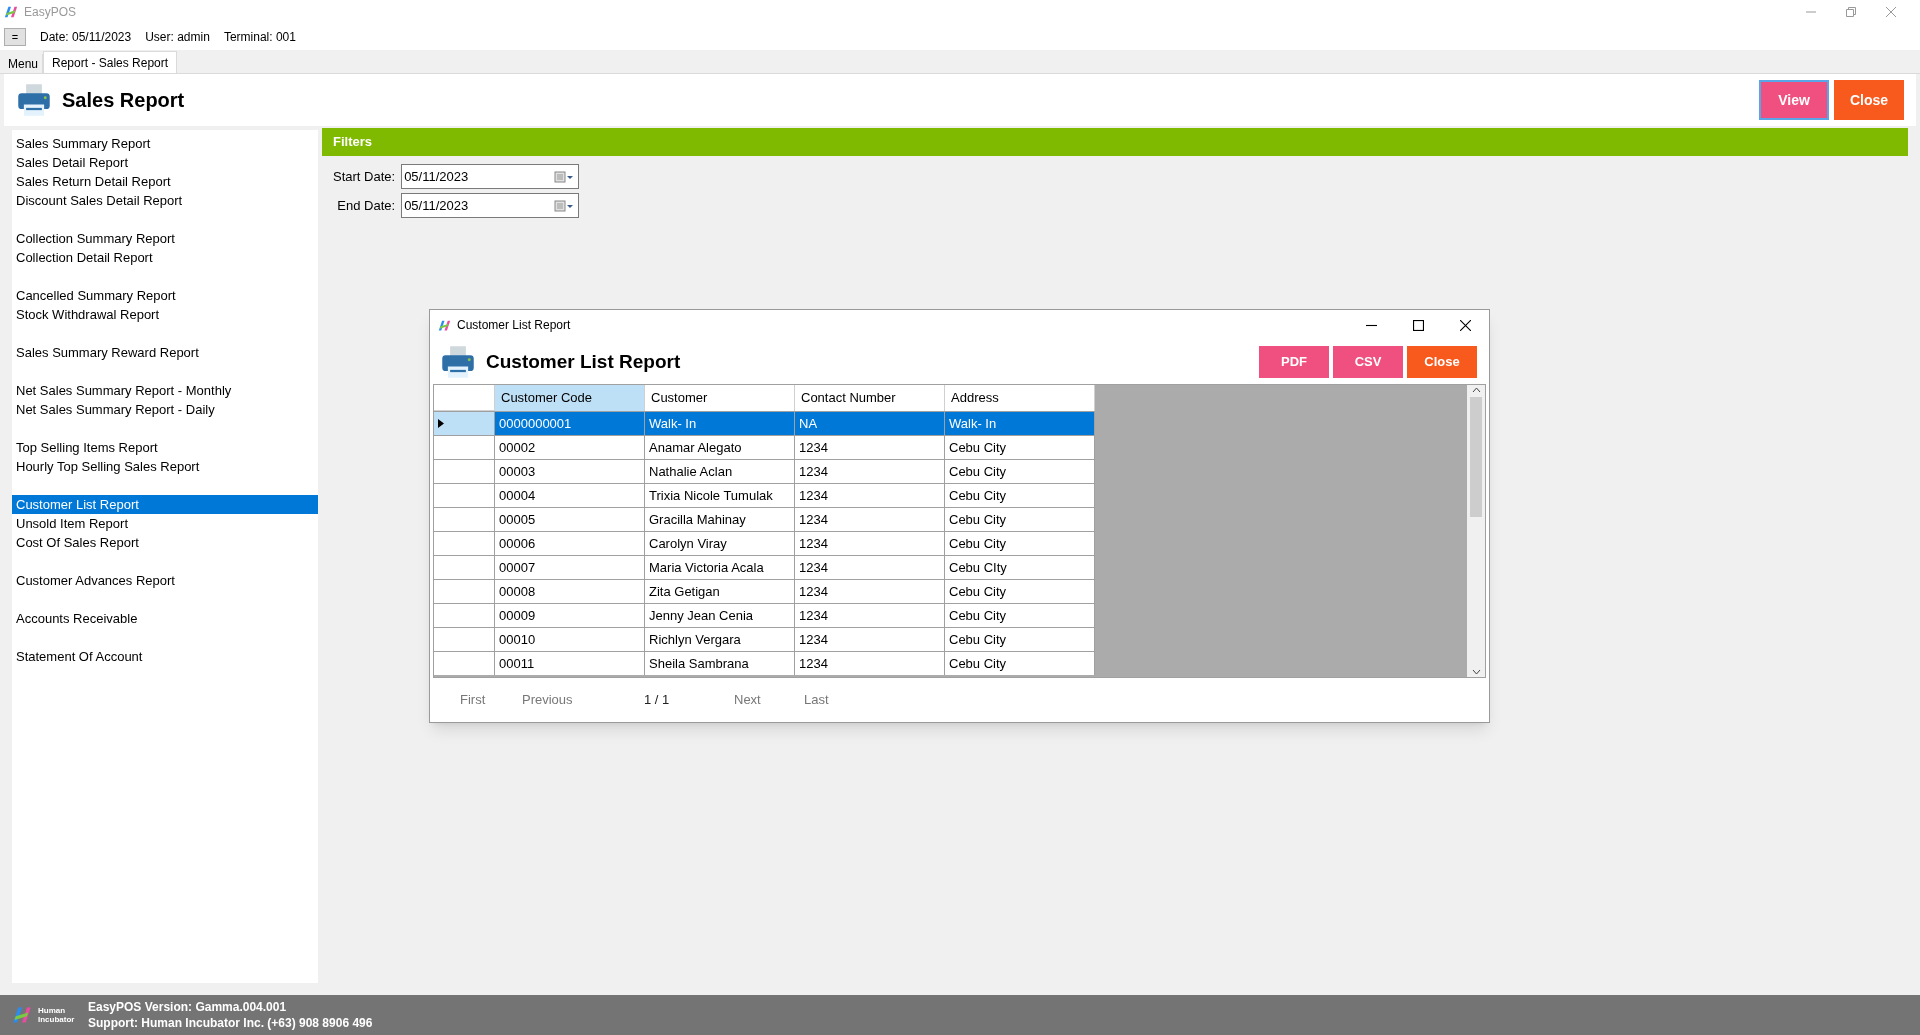  What do you see at coordinates (1851, 12) in the screenshot?
I see `restore-icon` at bounding box center [1851, 12].